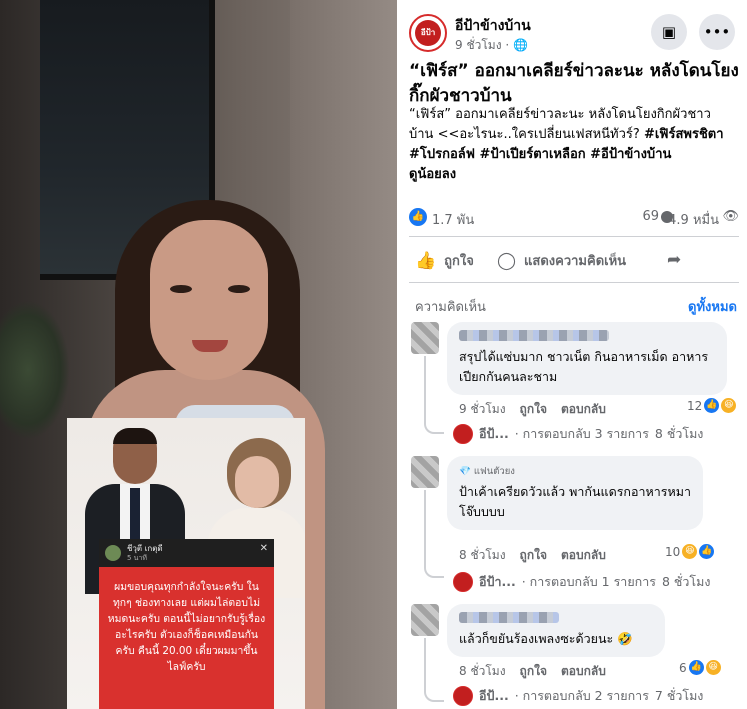 The width and height of the screenshot is (747, 709). I want to click on like-button: 👍 ถูกใจ, so click(444, 260).